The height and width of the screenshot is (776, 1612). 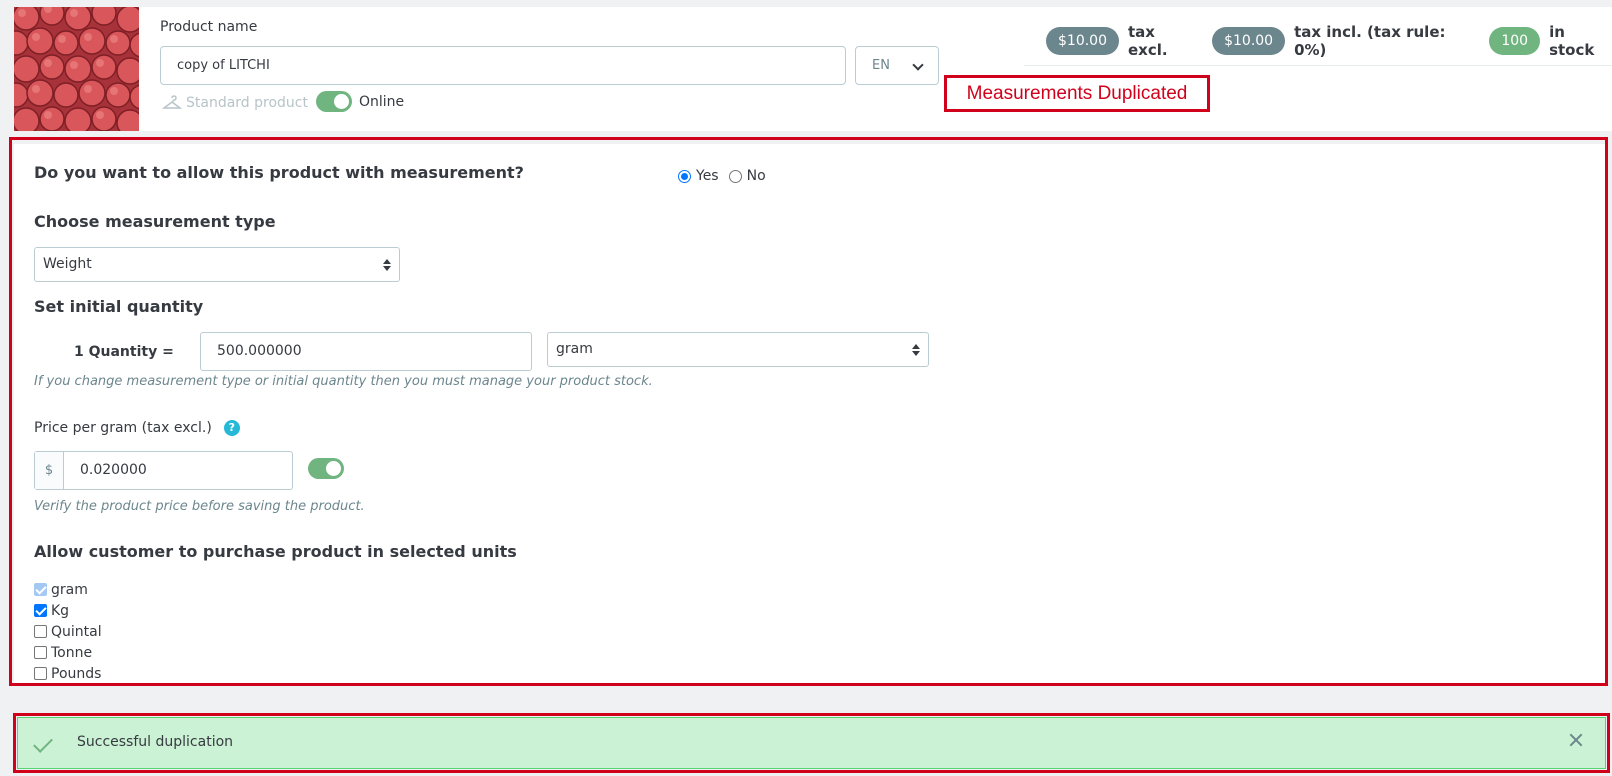 What do you see at coordinates (76, 631) in the screenshot?
I see `unit-option-label: Quintal` at bounding box center [76, 631].